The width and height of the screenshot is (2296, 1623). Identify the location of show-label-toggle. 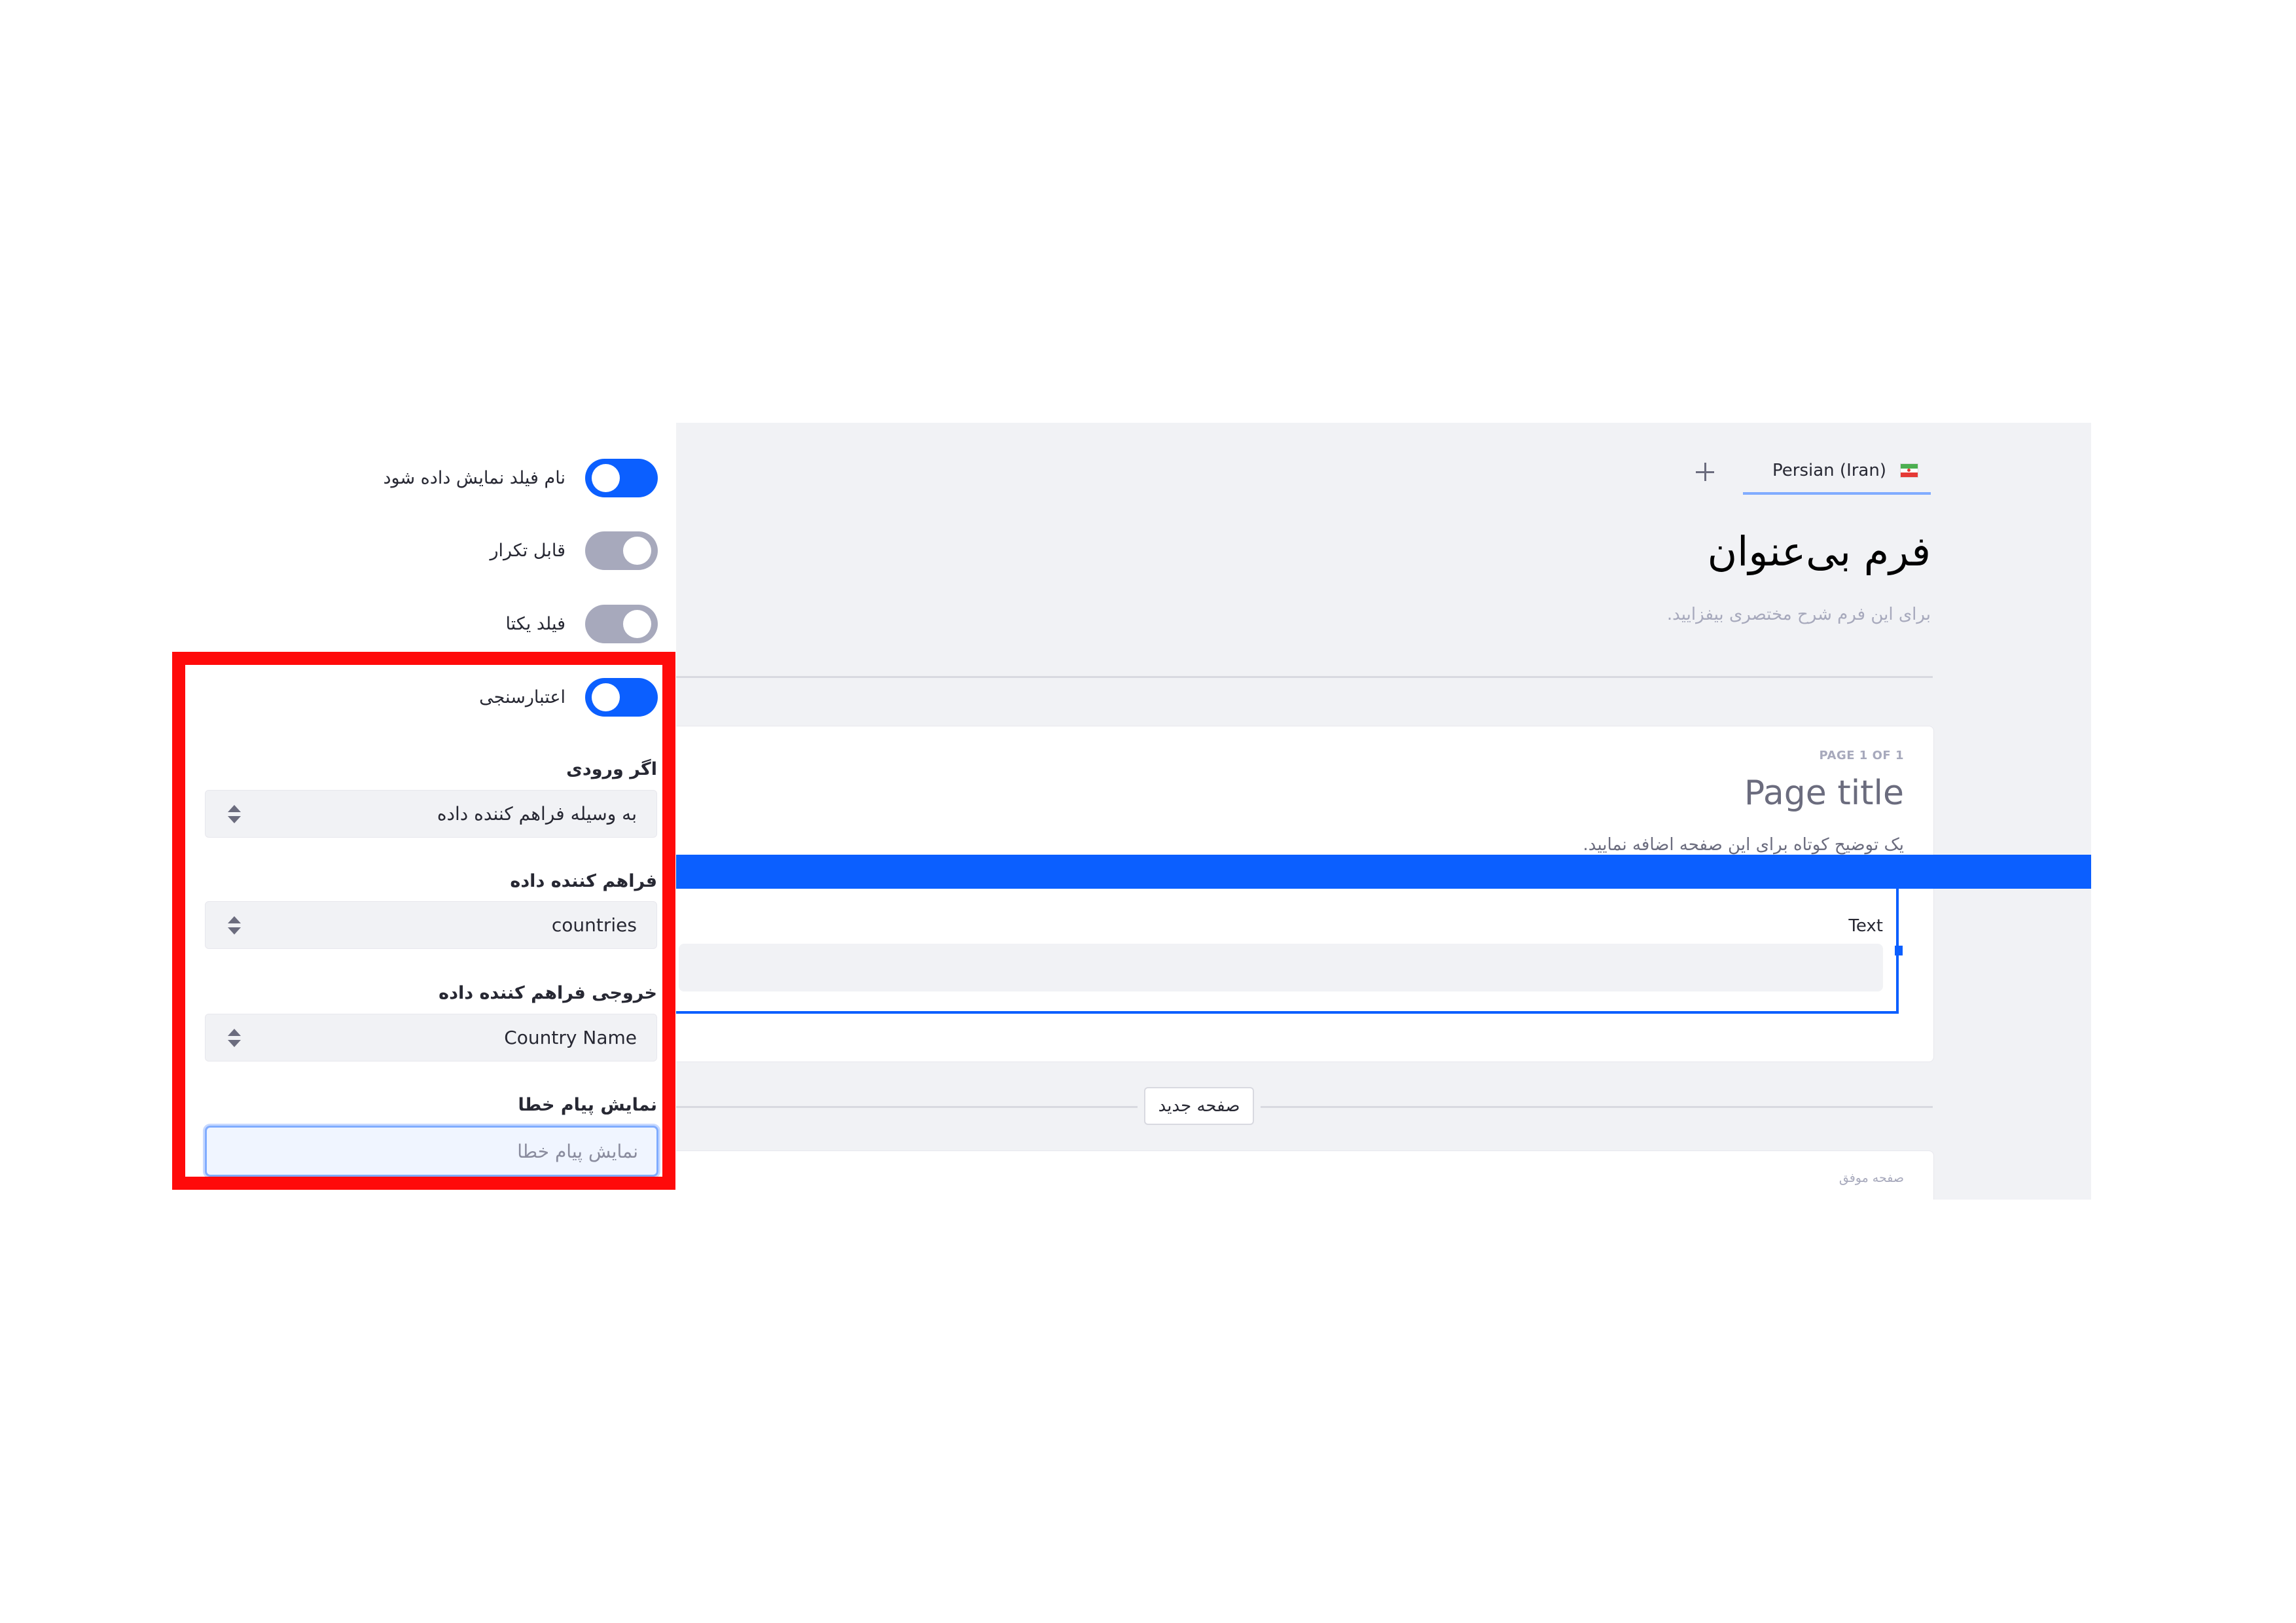
(621, 478).